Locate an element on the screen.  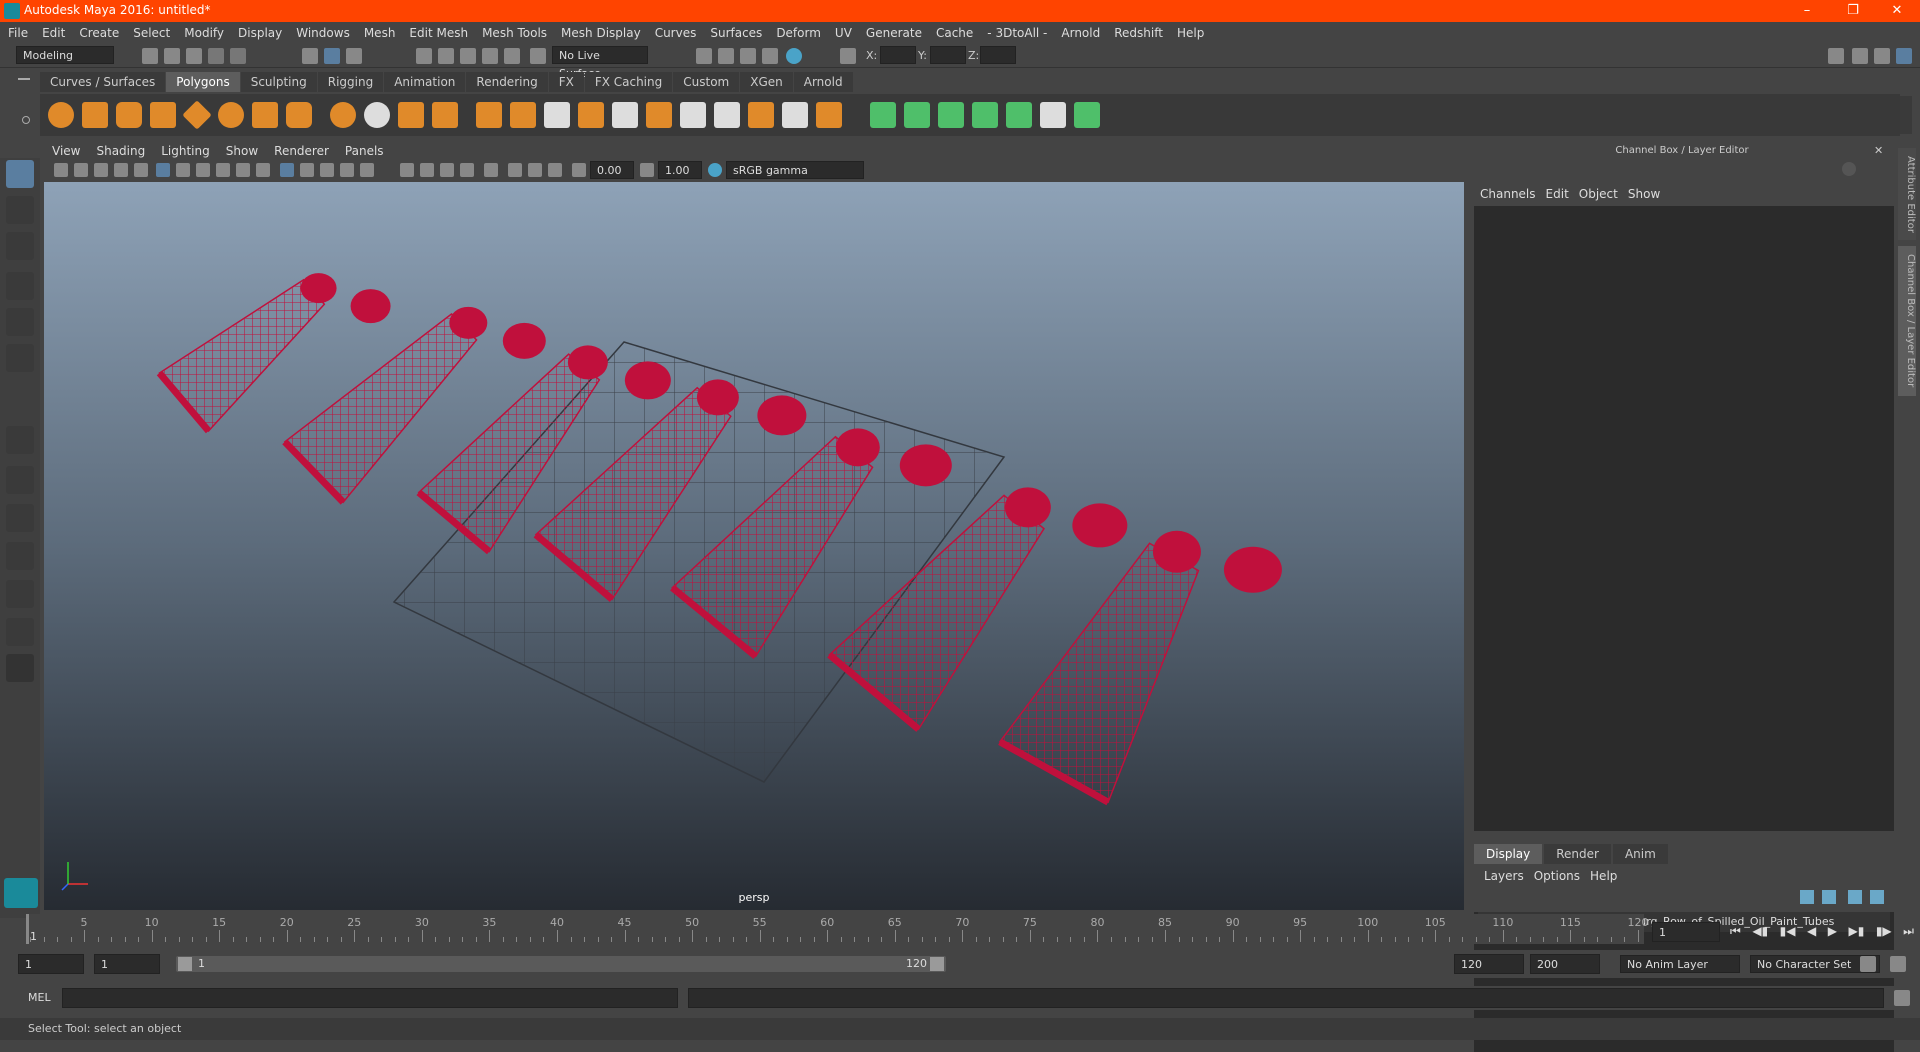
planar-map-icon is located at coordinates (883, 115).